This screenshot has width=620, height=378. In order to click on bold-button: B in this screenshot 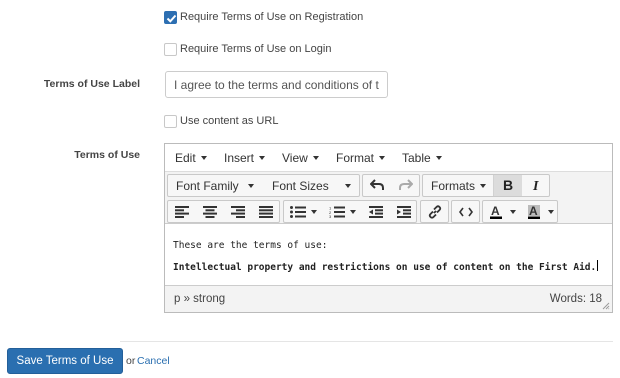, I will do `click(508, 185)`.